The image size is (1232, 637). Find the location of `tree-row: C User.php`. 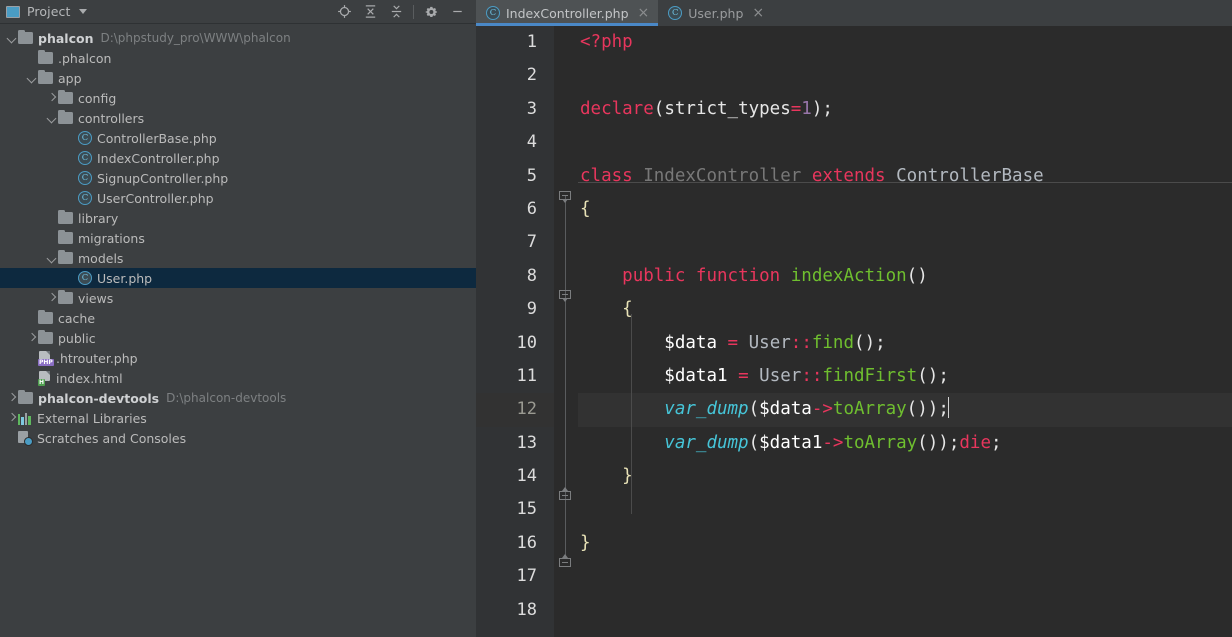

tree-row: C User.php is located at coordinates (238, 278).